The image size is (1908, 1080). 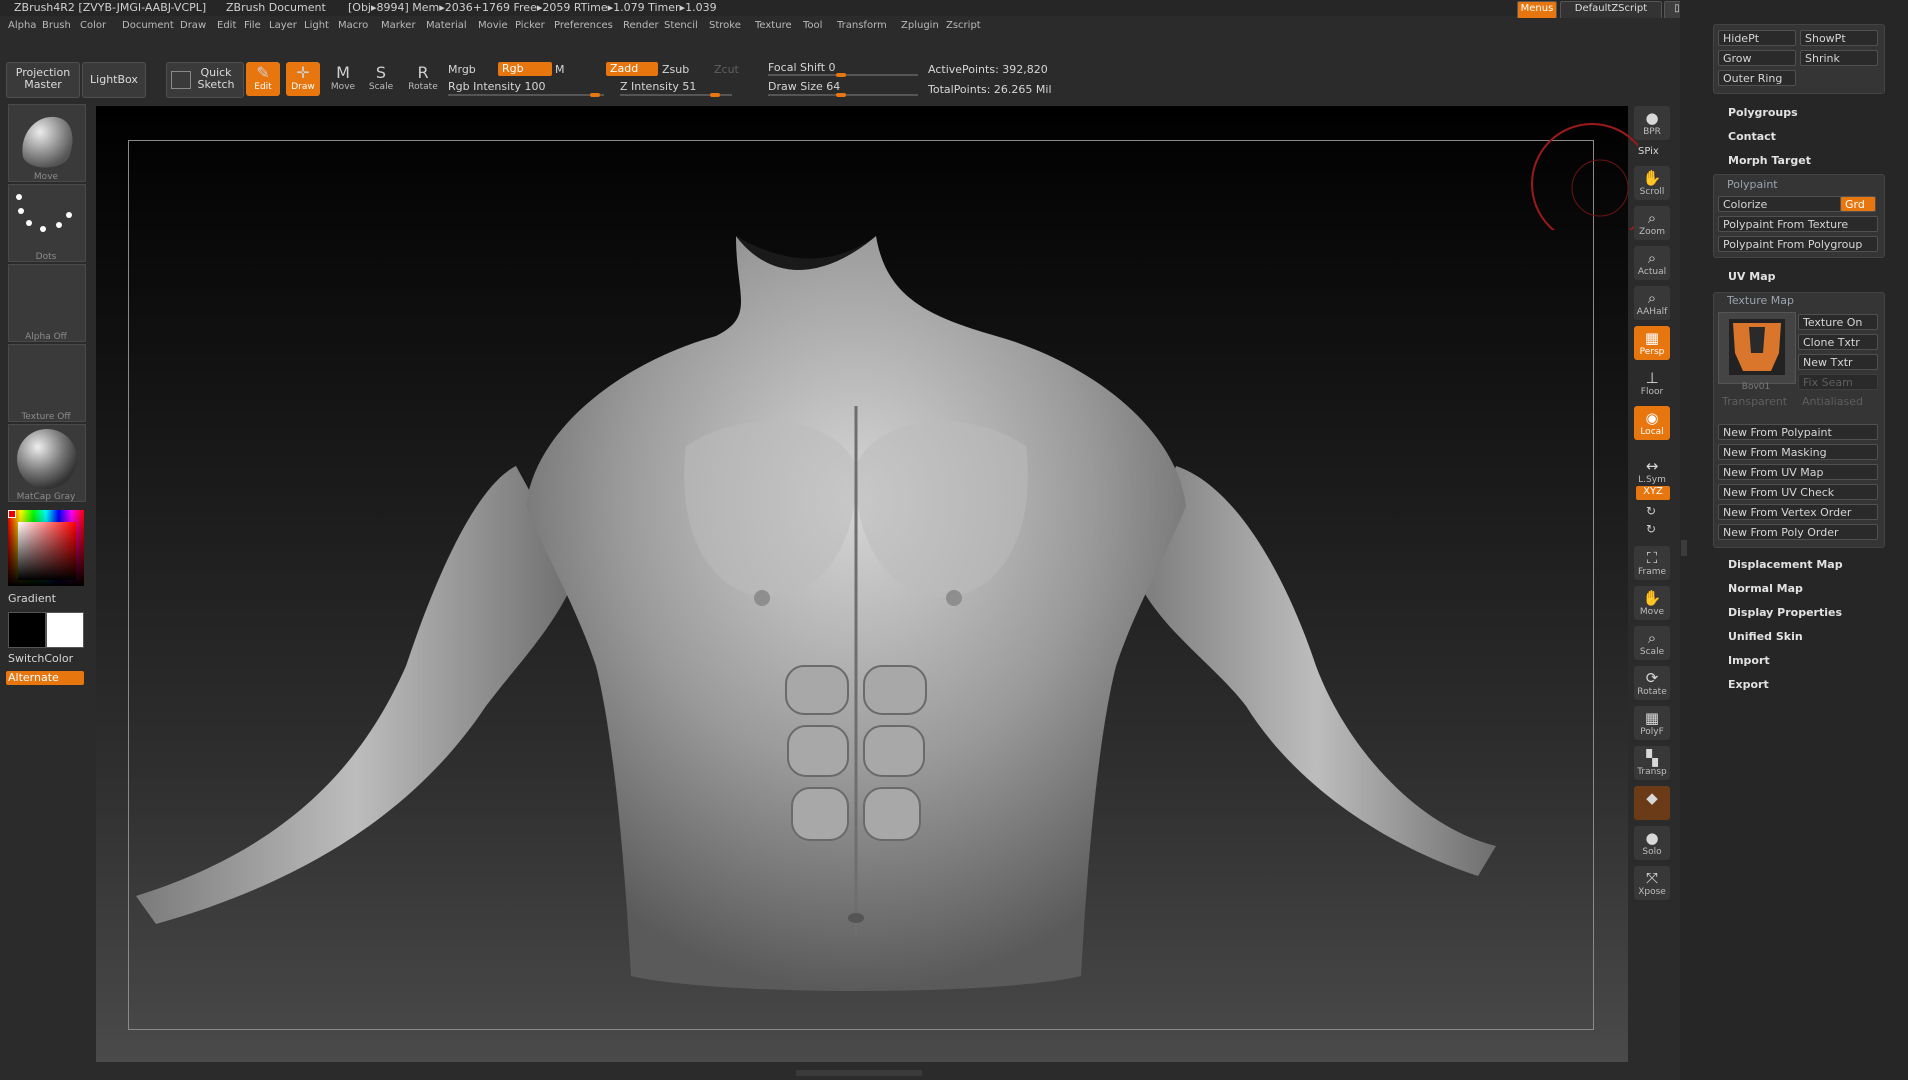 I want to click on menu-document: Document, so click(x=148, y=25).